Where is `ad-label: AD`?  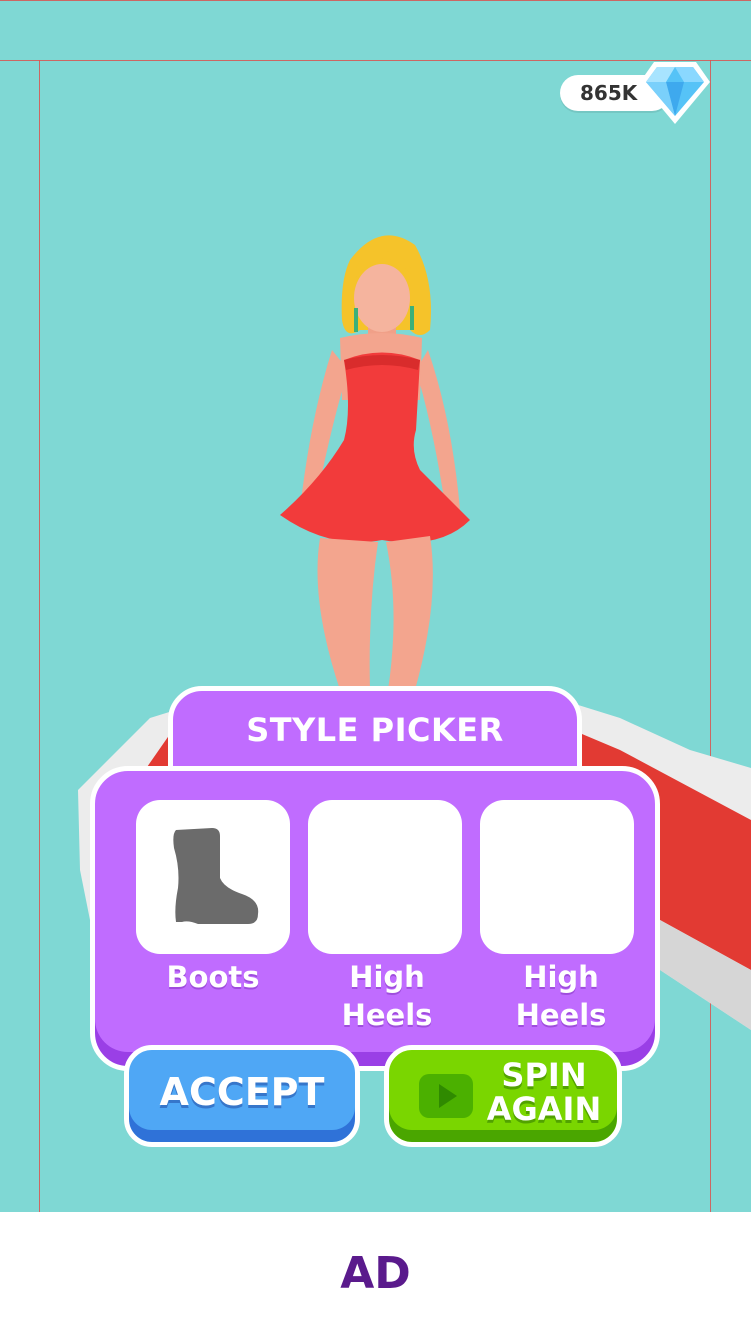
ad-label: AD is located at coordinates (375, 1273).